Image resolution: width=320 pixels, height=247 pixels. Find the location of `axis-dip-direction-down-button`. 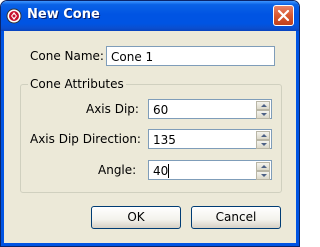

axis-dip-direction-down-button is located at coordinates (263, 144).